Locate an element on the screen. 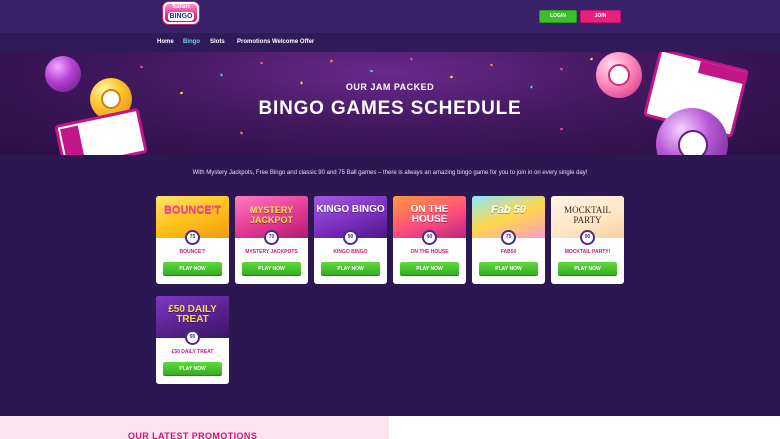  game-artwork-title: KINGO BINGO is located at coordinates (350, 209).